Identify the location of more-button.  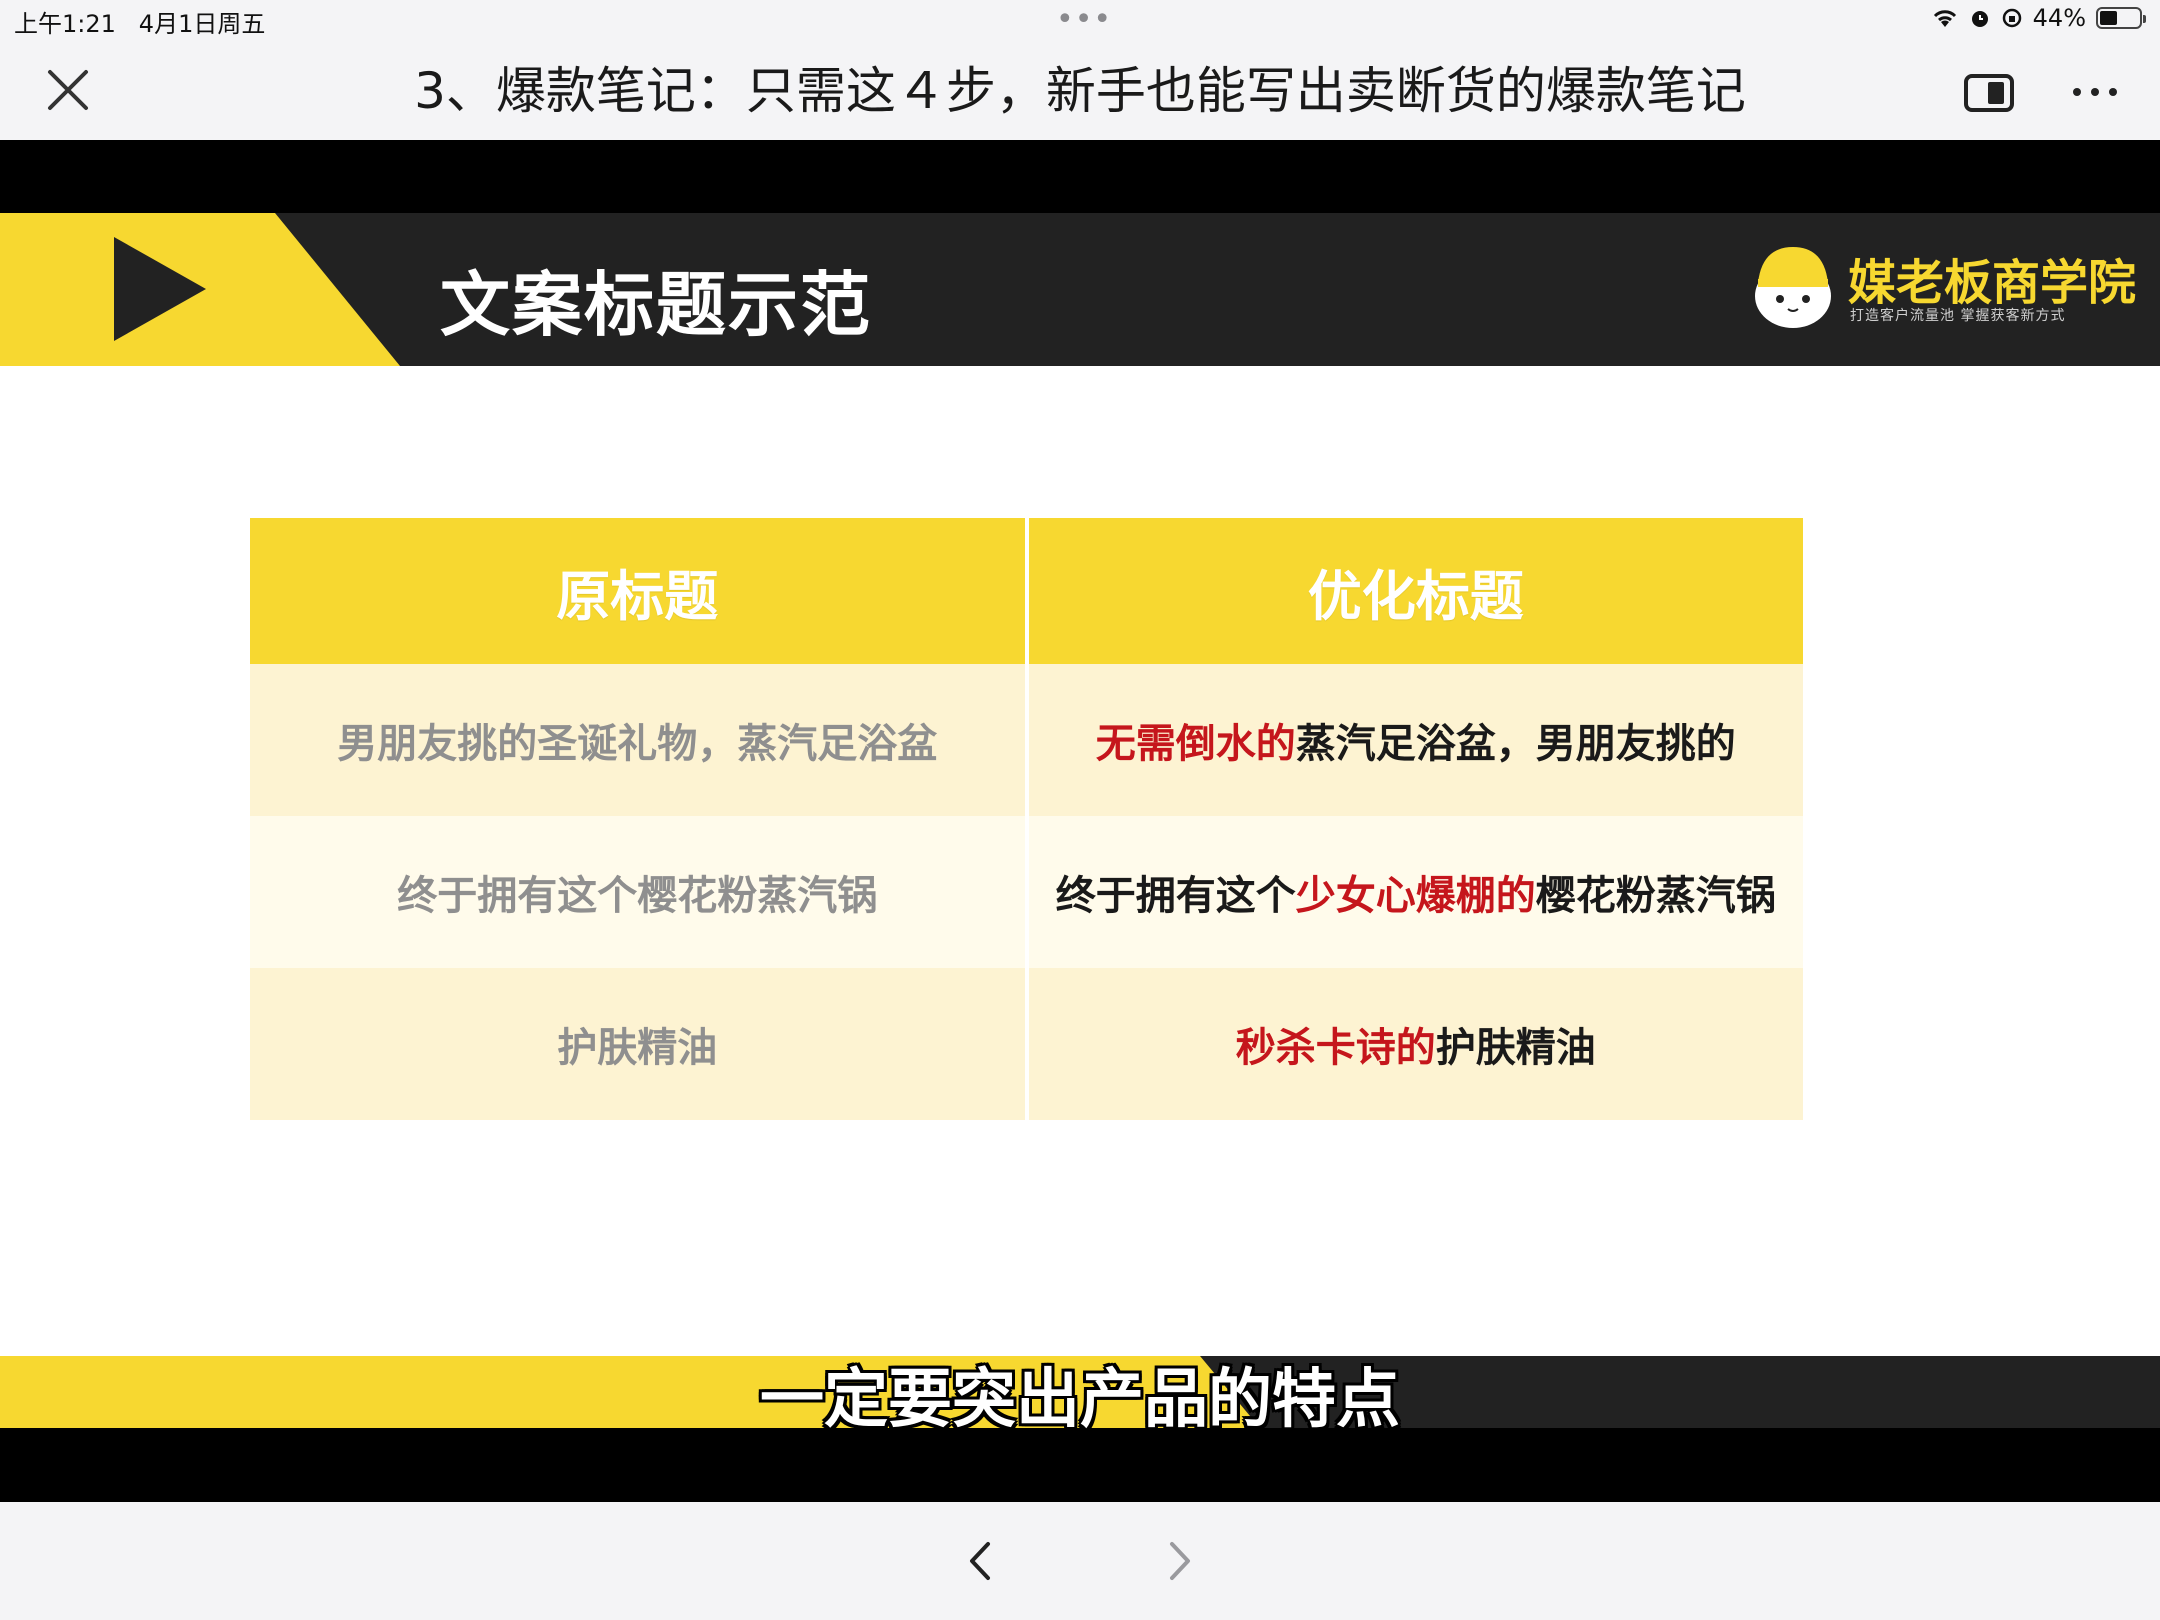
(2095, 92).